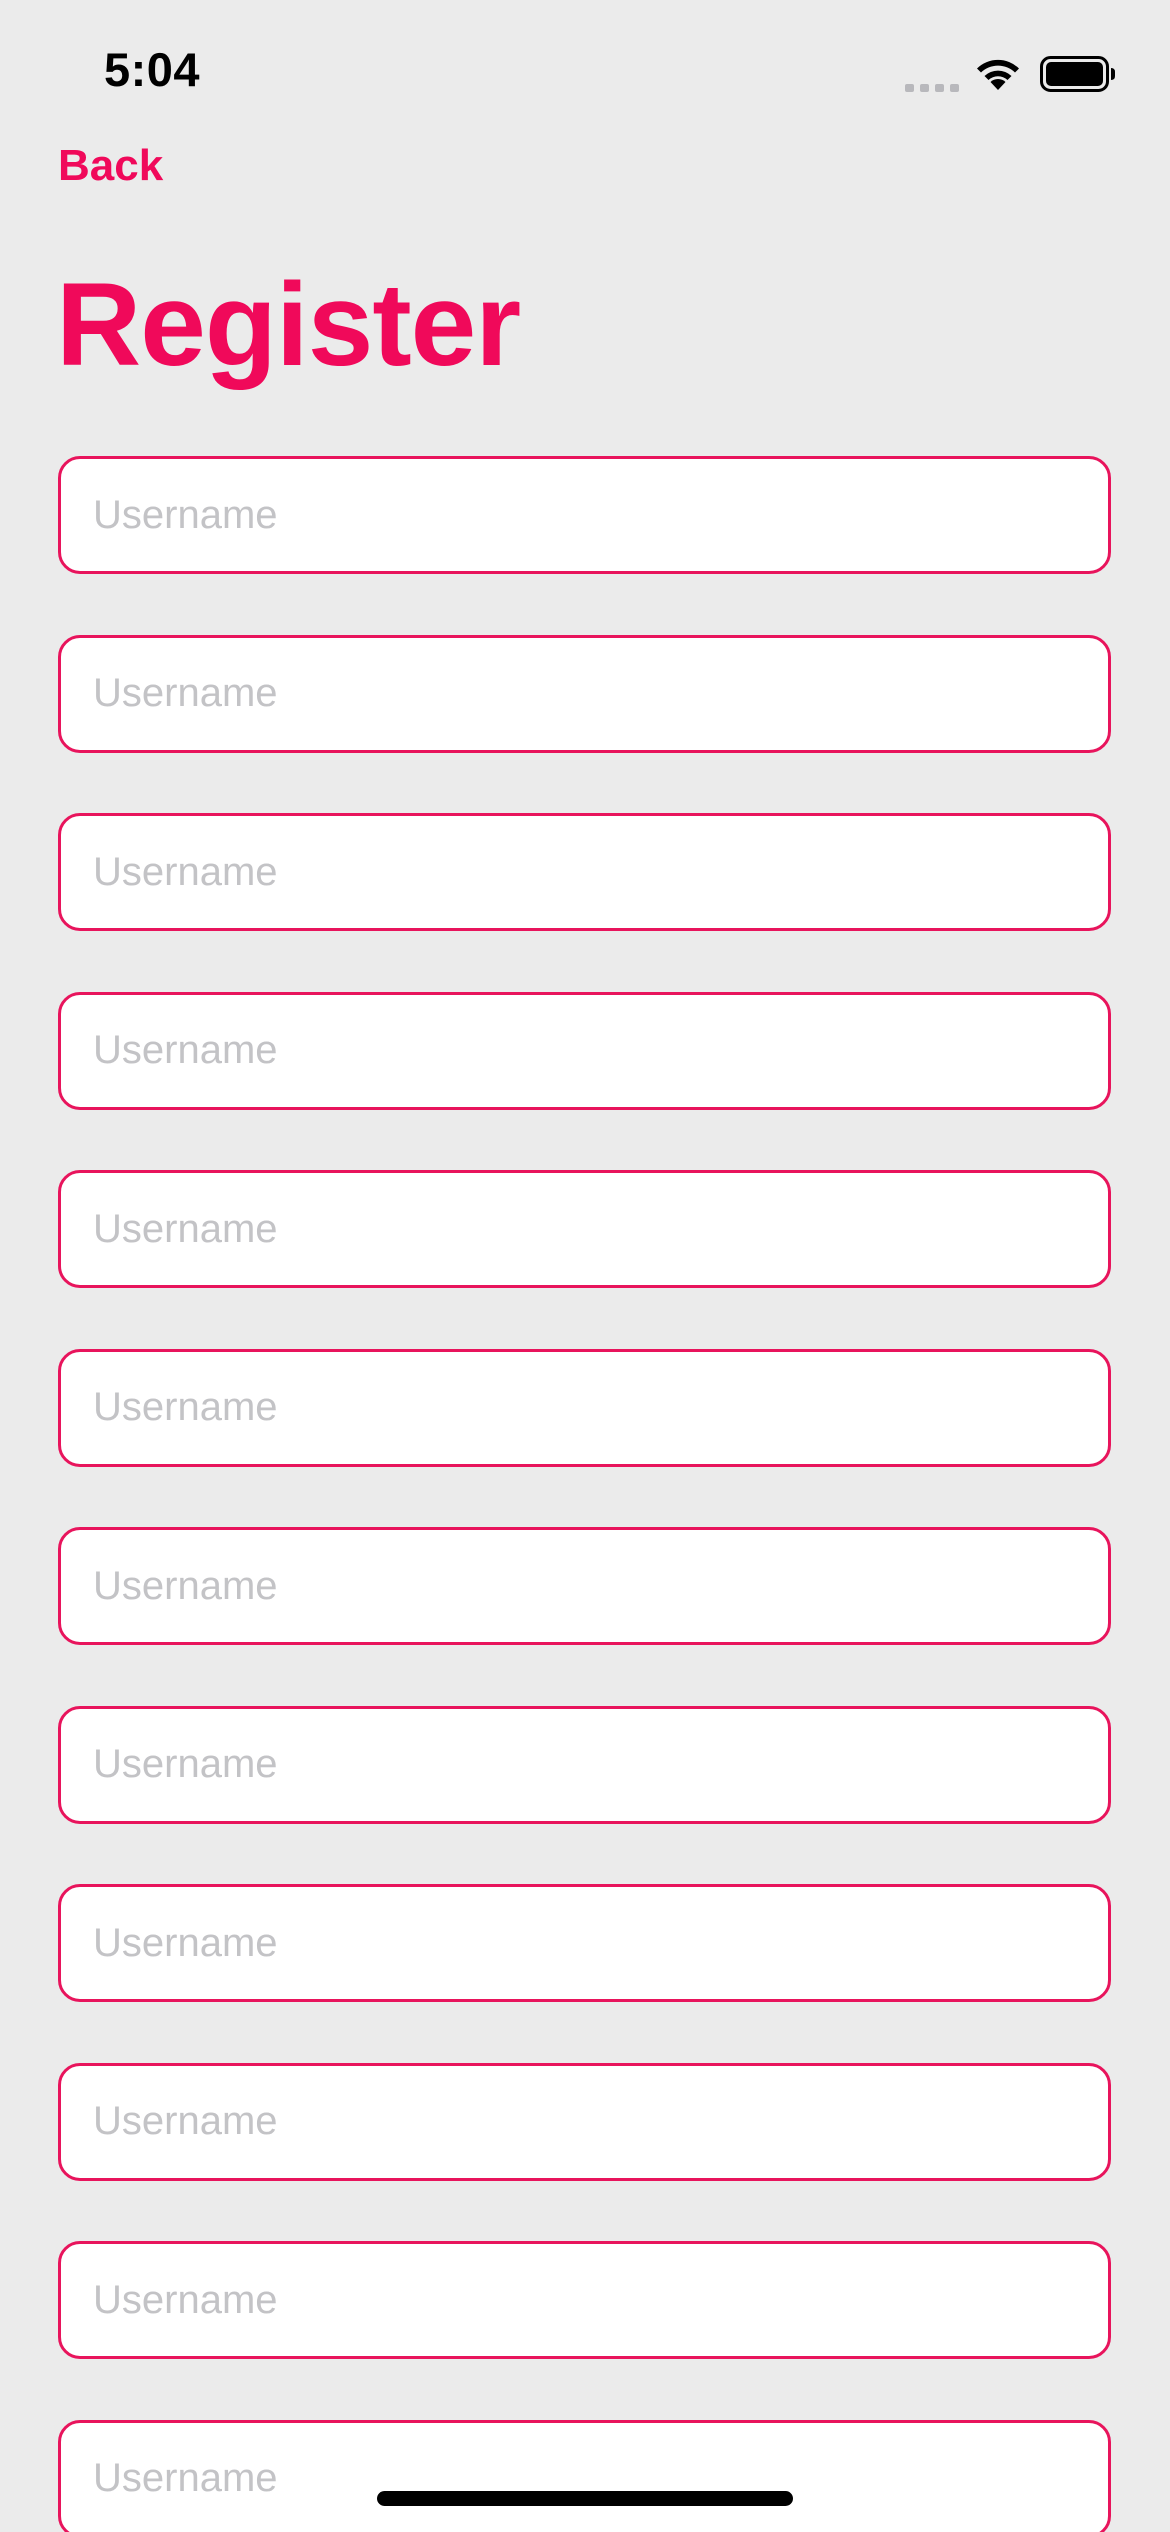  What do you see at coordinates (152, 69) in the screenshot?
I see `status-time: 5:04` at bounding box center [152, 69].